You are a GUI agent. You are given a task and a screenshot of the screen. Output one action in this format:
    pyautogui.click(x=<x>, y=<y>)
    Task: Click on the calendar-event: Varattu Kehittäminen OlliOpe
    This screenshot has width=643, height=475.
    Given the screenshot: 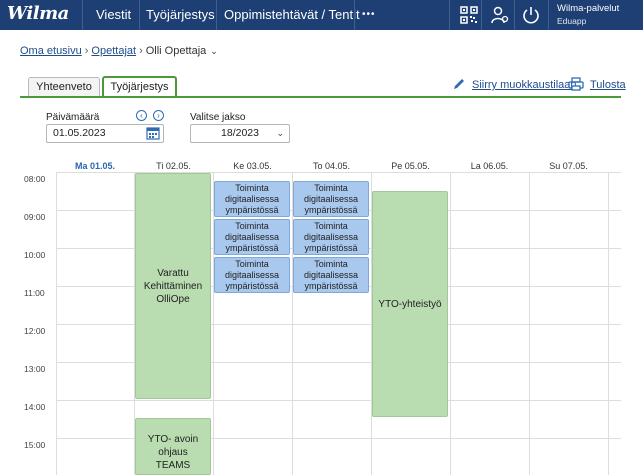 What is the action you would take?
    pyautogui.click(x=173, y=286)
    